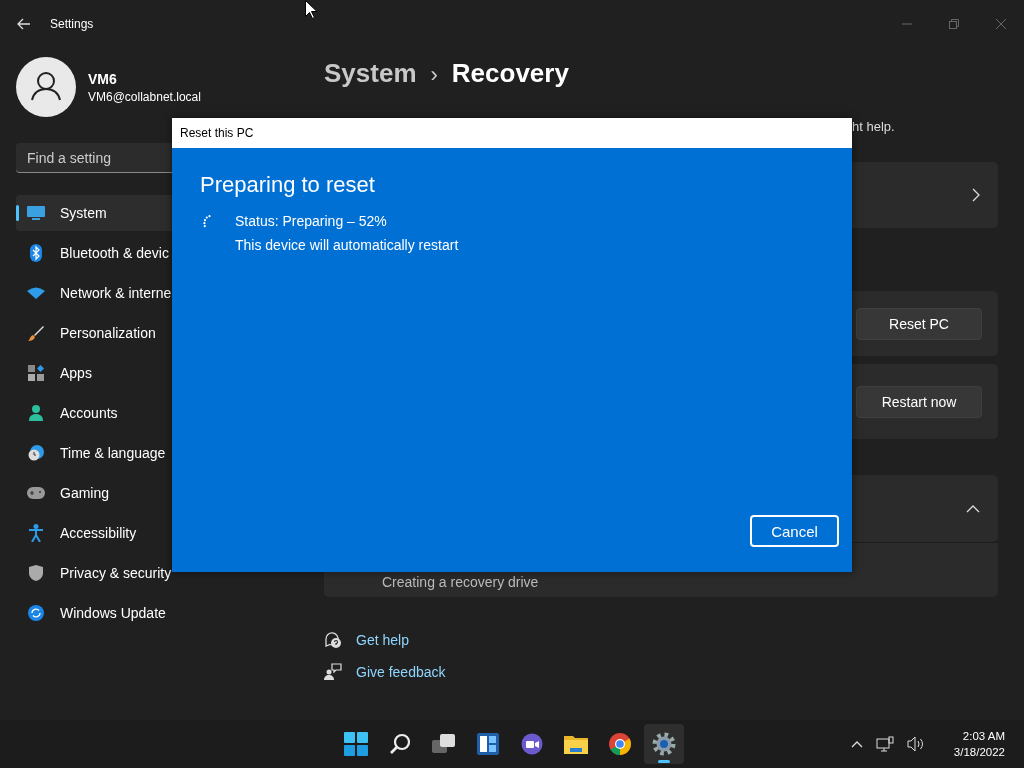 The image size is (1024, 768). Describe the element at coordinates (156, 573) in the screenshot. I see `sidebar-item: Privacy & security` at that location.